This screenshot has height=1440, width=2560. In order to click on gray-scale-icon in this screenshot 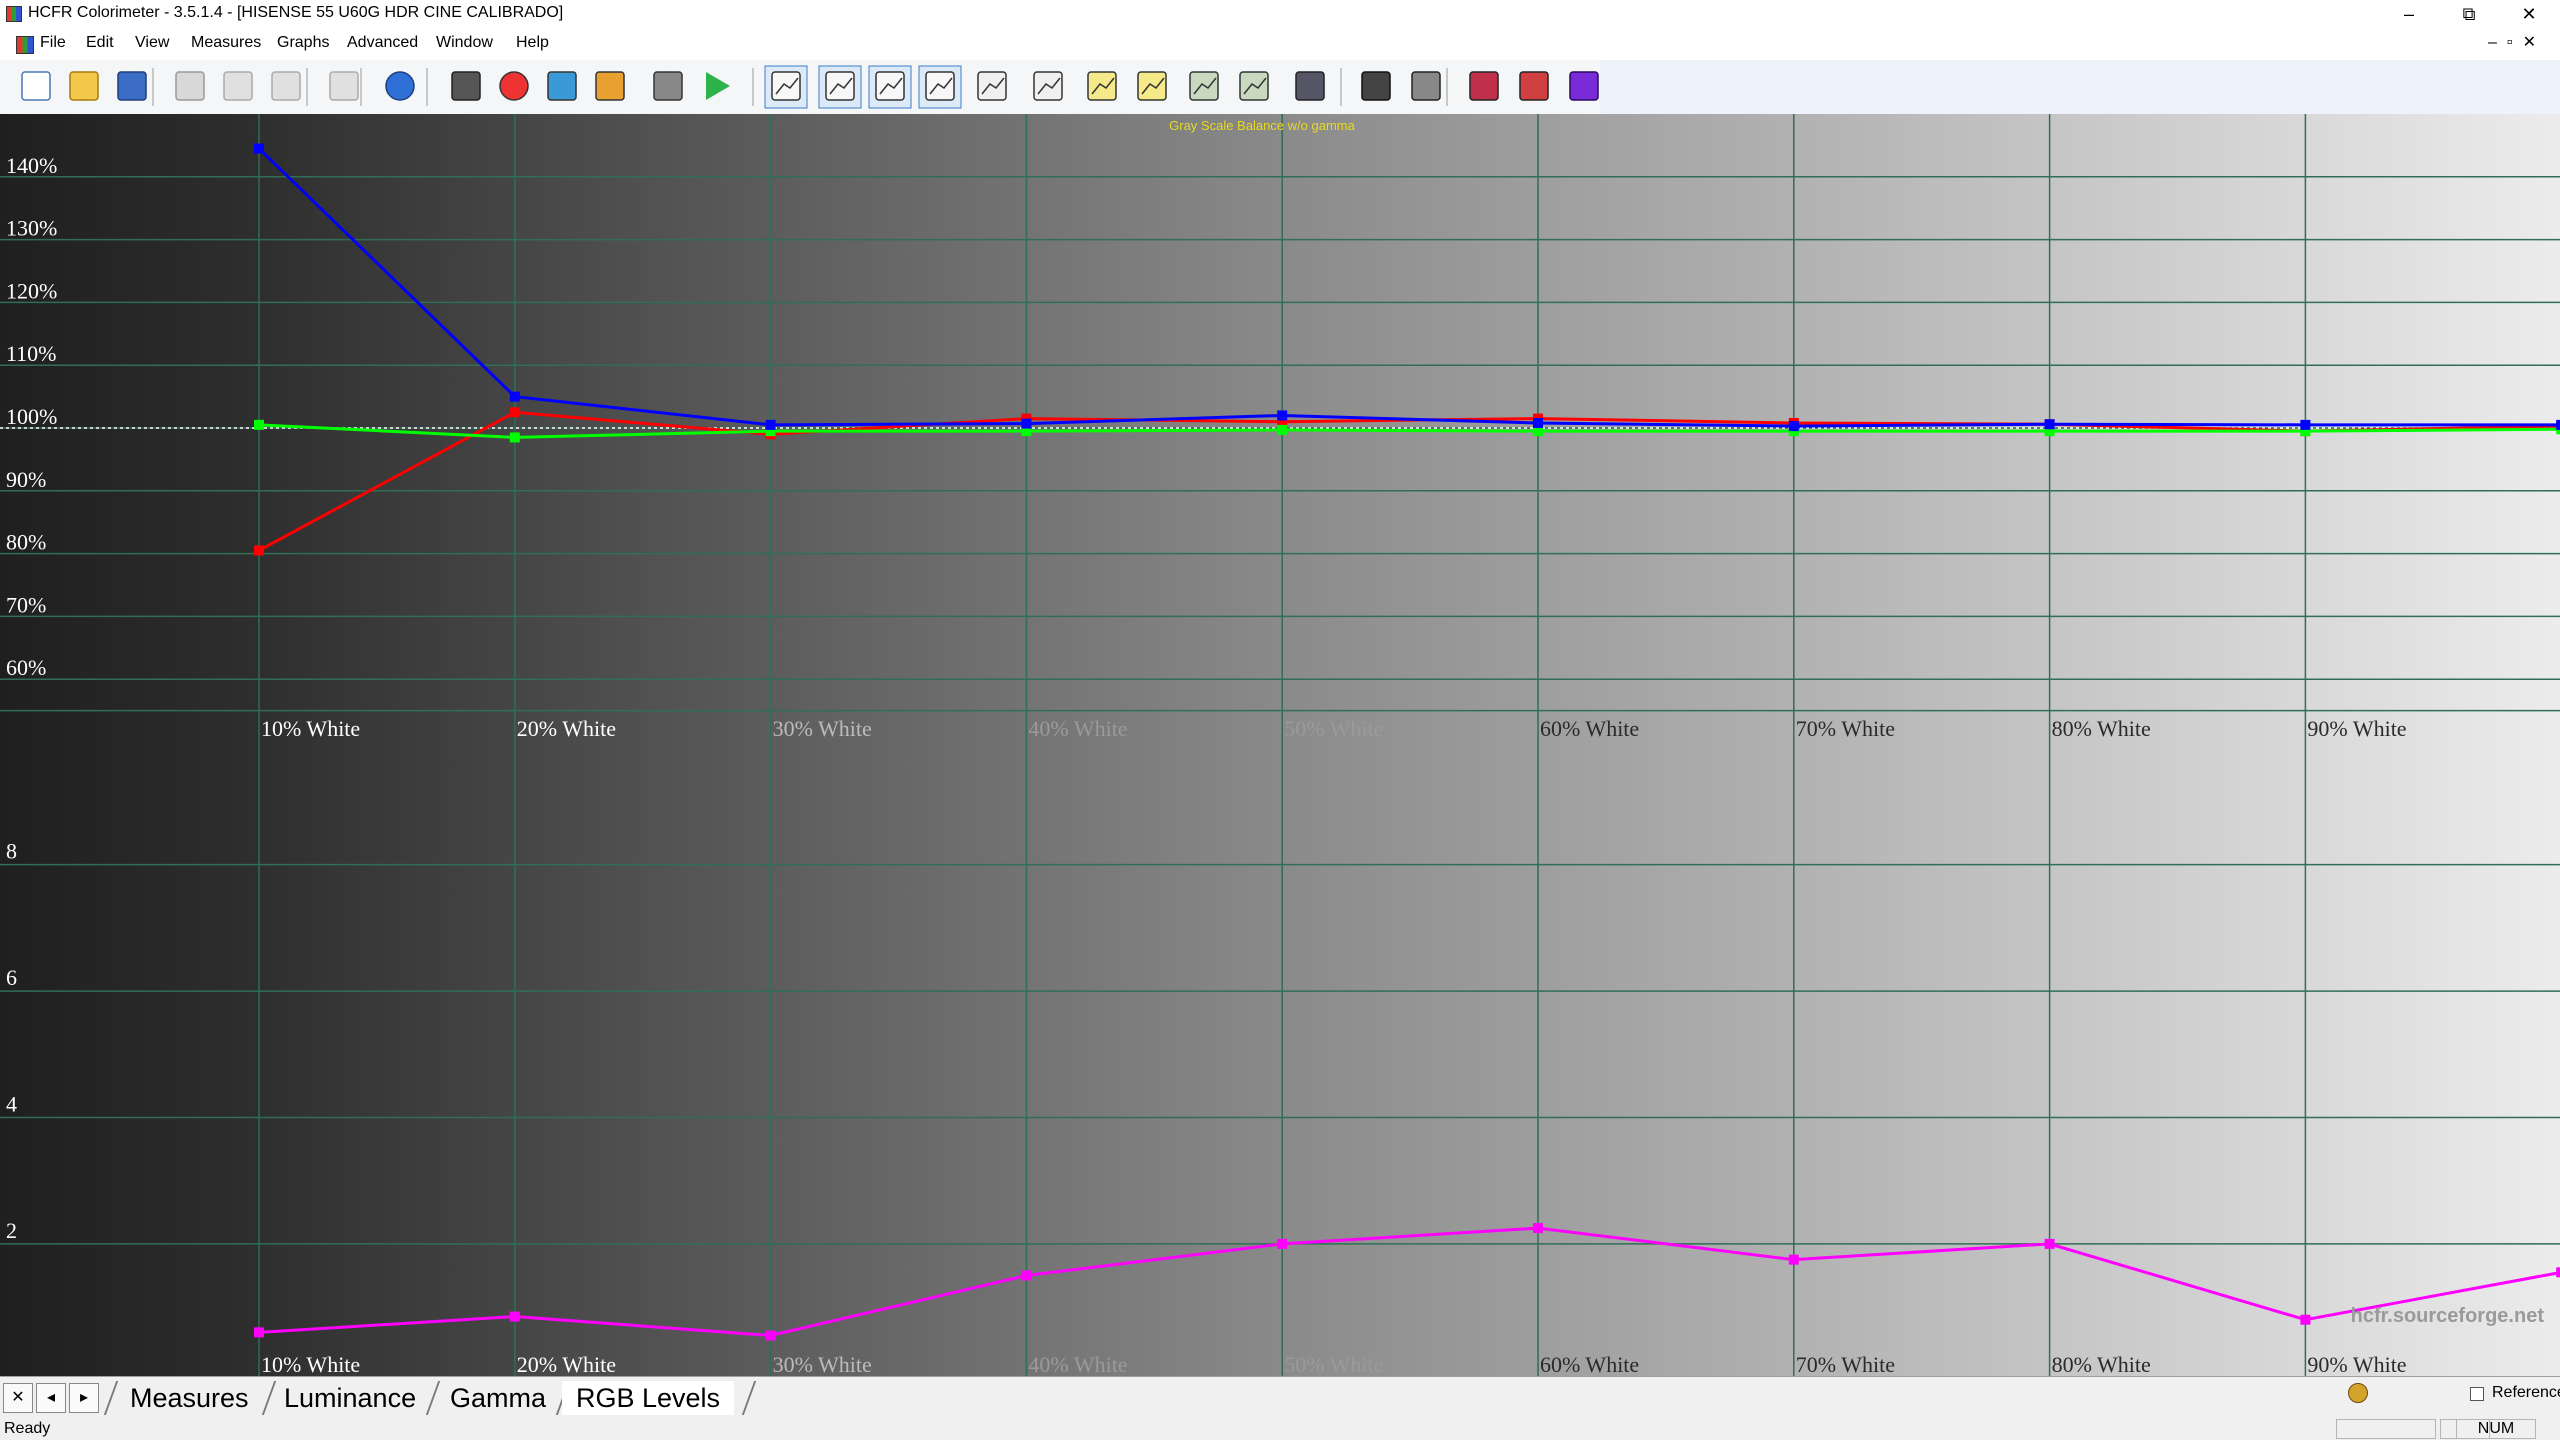, I will do `click(1484, 86)`.